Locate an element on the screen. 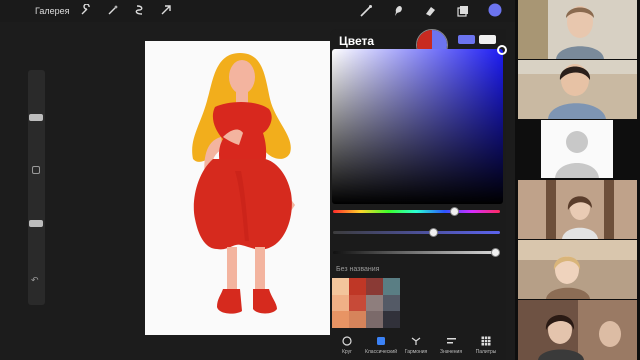 The image size is (640, 360). brush-icon is located at coordinates (366, 11).